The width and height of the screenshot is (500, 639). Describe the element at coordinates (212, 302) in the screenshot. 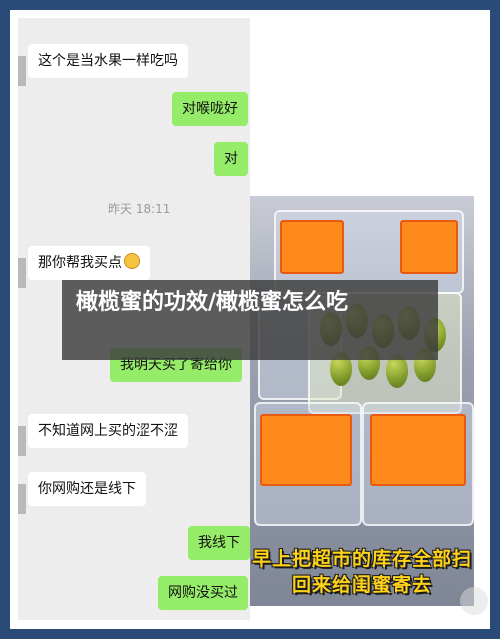

I see `article-title: 橄榄蜜的功效/橄榄蜜怎么吃` at that location.